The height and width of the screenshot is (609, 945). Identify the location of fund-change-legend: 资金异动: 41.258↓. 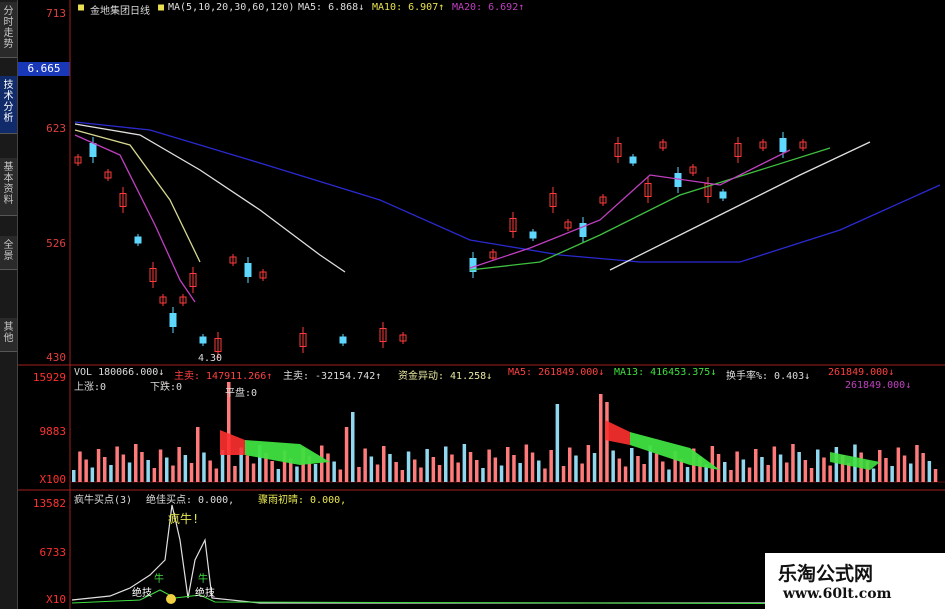
(445, 376).